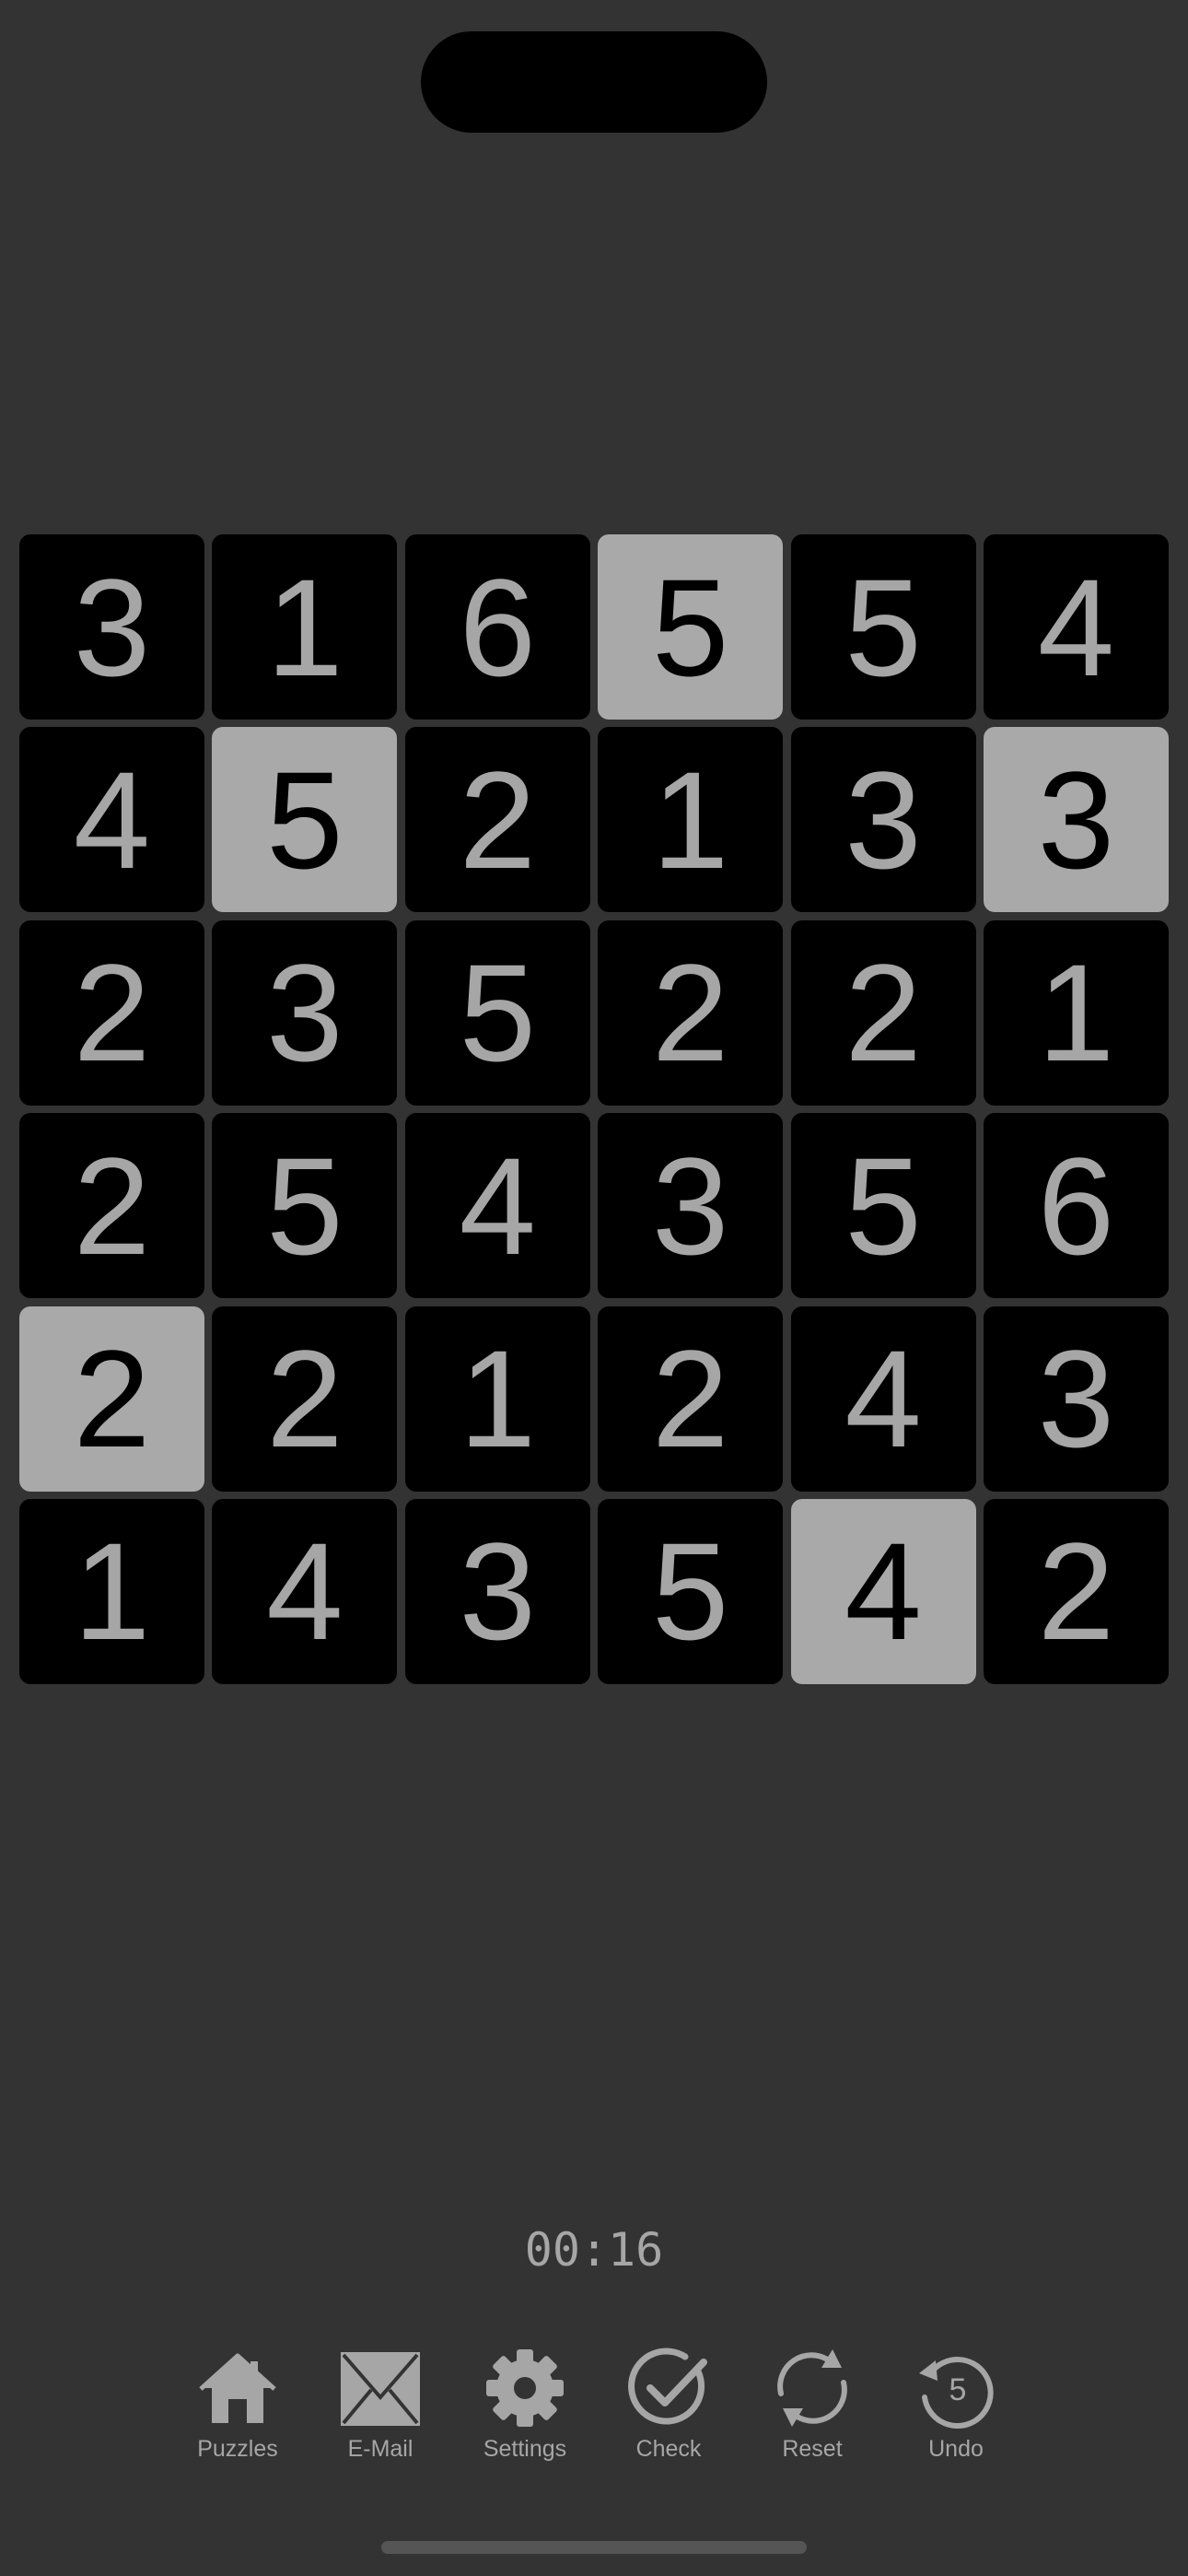  What do you see at coordinates (525, 2449) in the screenshot?
I see `settings-label: Settings` at bounding box center [525, 2449].